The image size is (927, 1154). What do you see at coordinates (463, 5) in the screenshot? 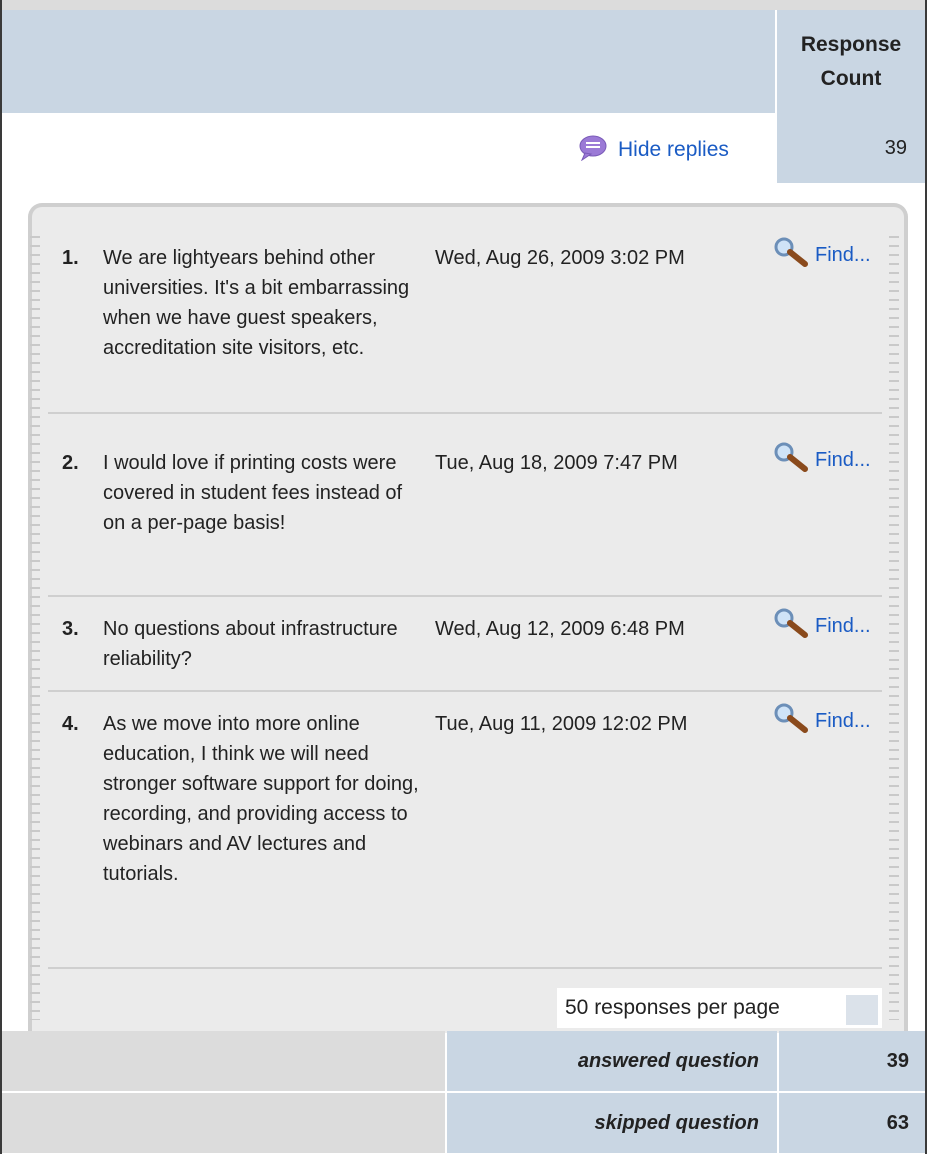
I see `top-strip` at bounding box center [463, 5].